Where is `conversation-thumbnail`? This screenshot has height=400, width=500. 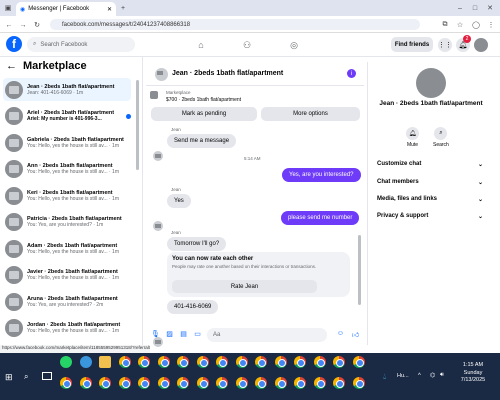 conversation-thumbnail is located at coordinates (14, 89).